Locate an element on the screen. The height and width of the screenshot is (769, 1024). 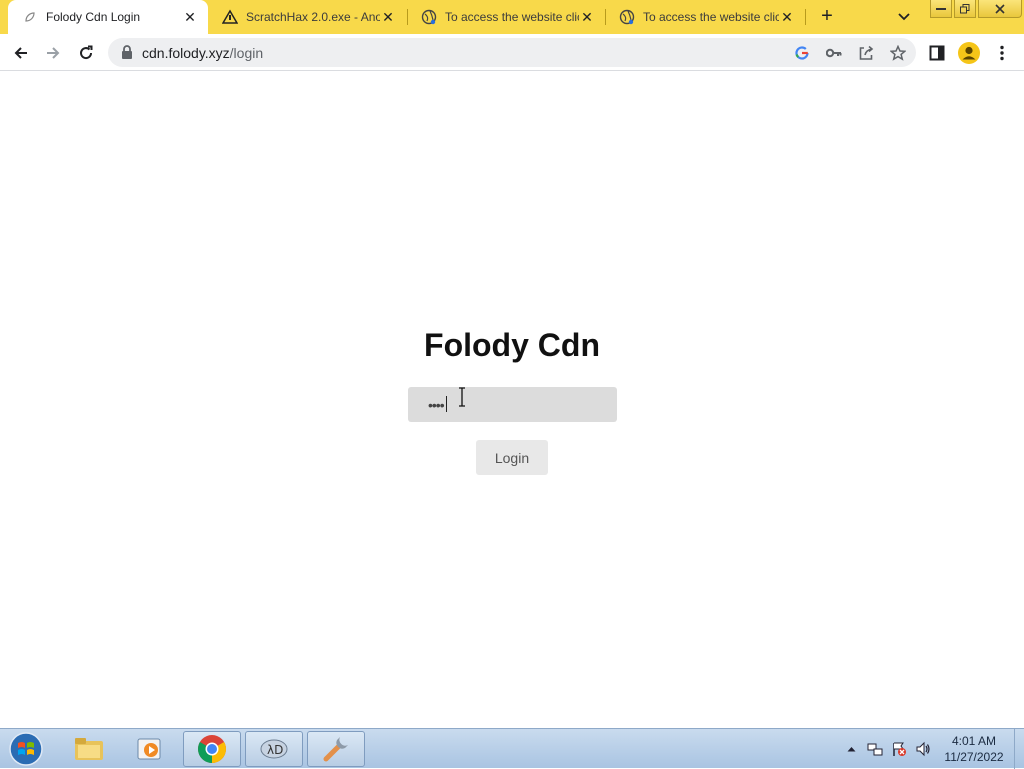
close-window-button is located at coordinates (1000, 9).